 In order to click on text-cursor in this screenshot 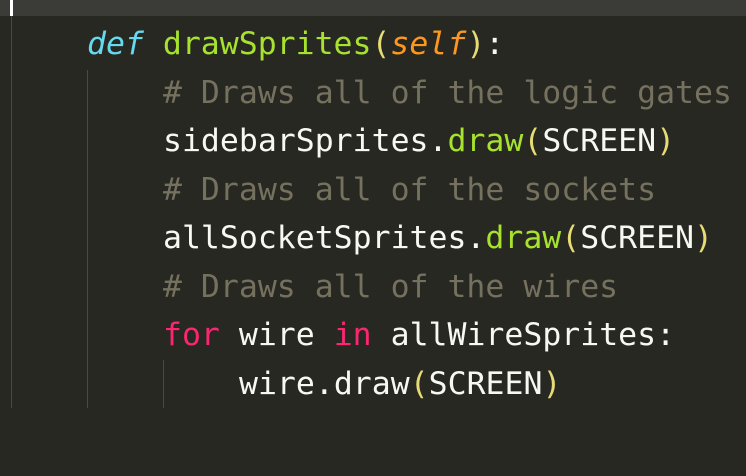, I will do `click(11, 8)`.